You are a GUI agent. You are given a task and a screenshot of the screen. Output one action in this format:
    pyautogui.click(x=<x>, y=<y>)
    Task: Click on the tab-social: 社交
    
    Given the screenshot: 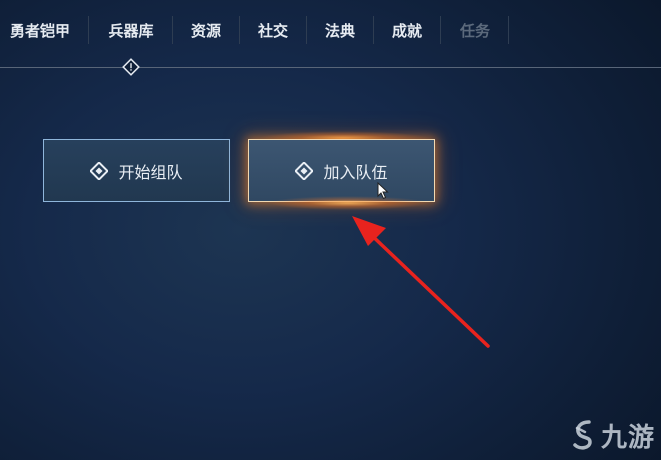 What is the action you would take?
    pyautogui.click(x=273, y=31)
    